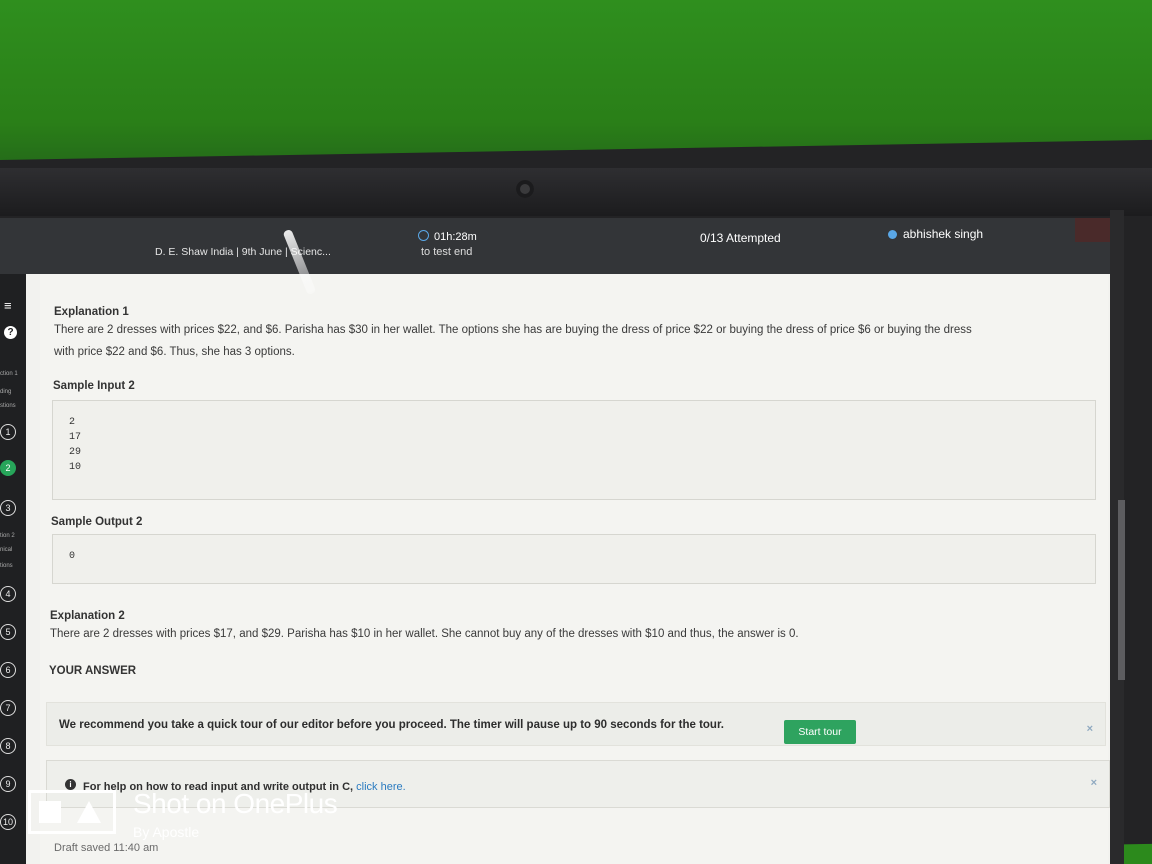 The width and height of the screenshot is (1152, 864). Describe the element at coordinates (1092, 230) in the screenshot. I see `corner-block` at that location.